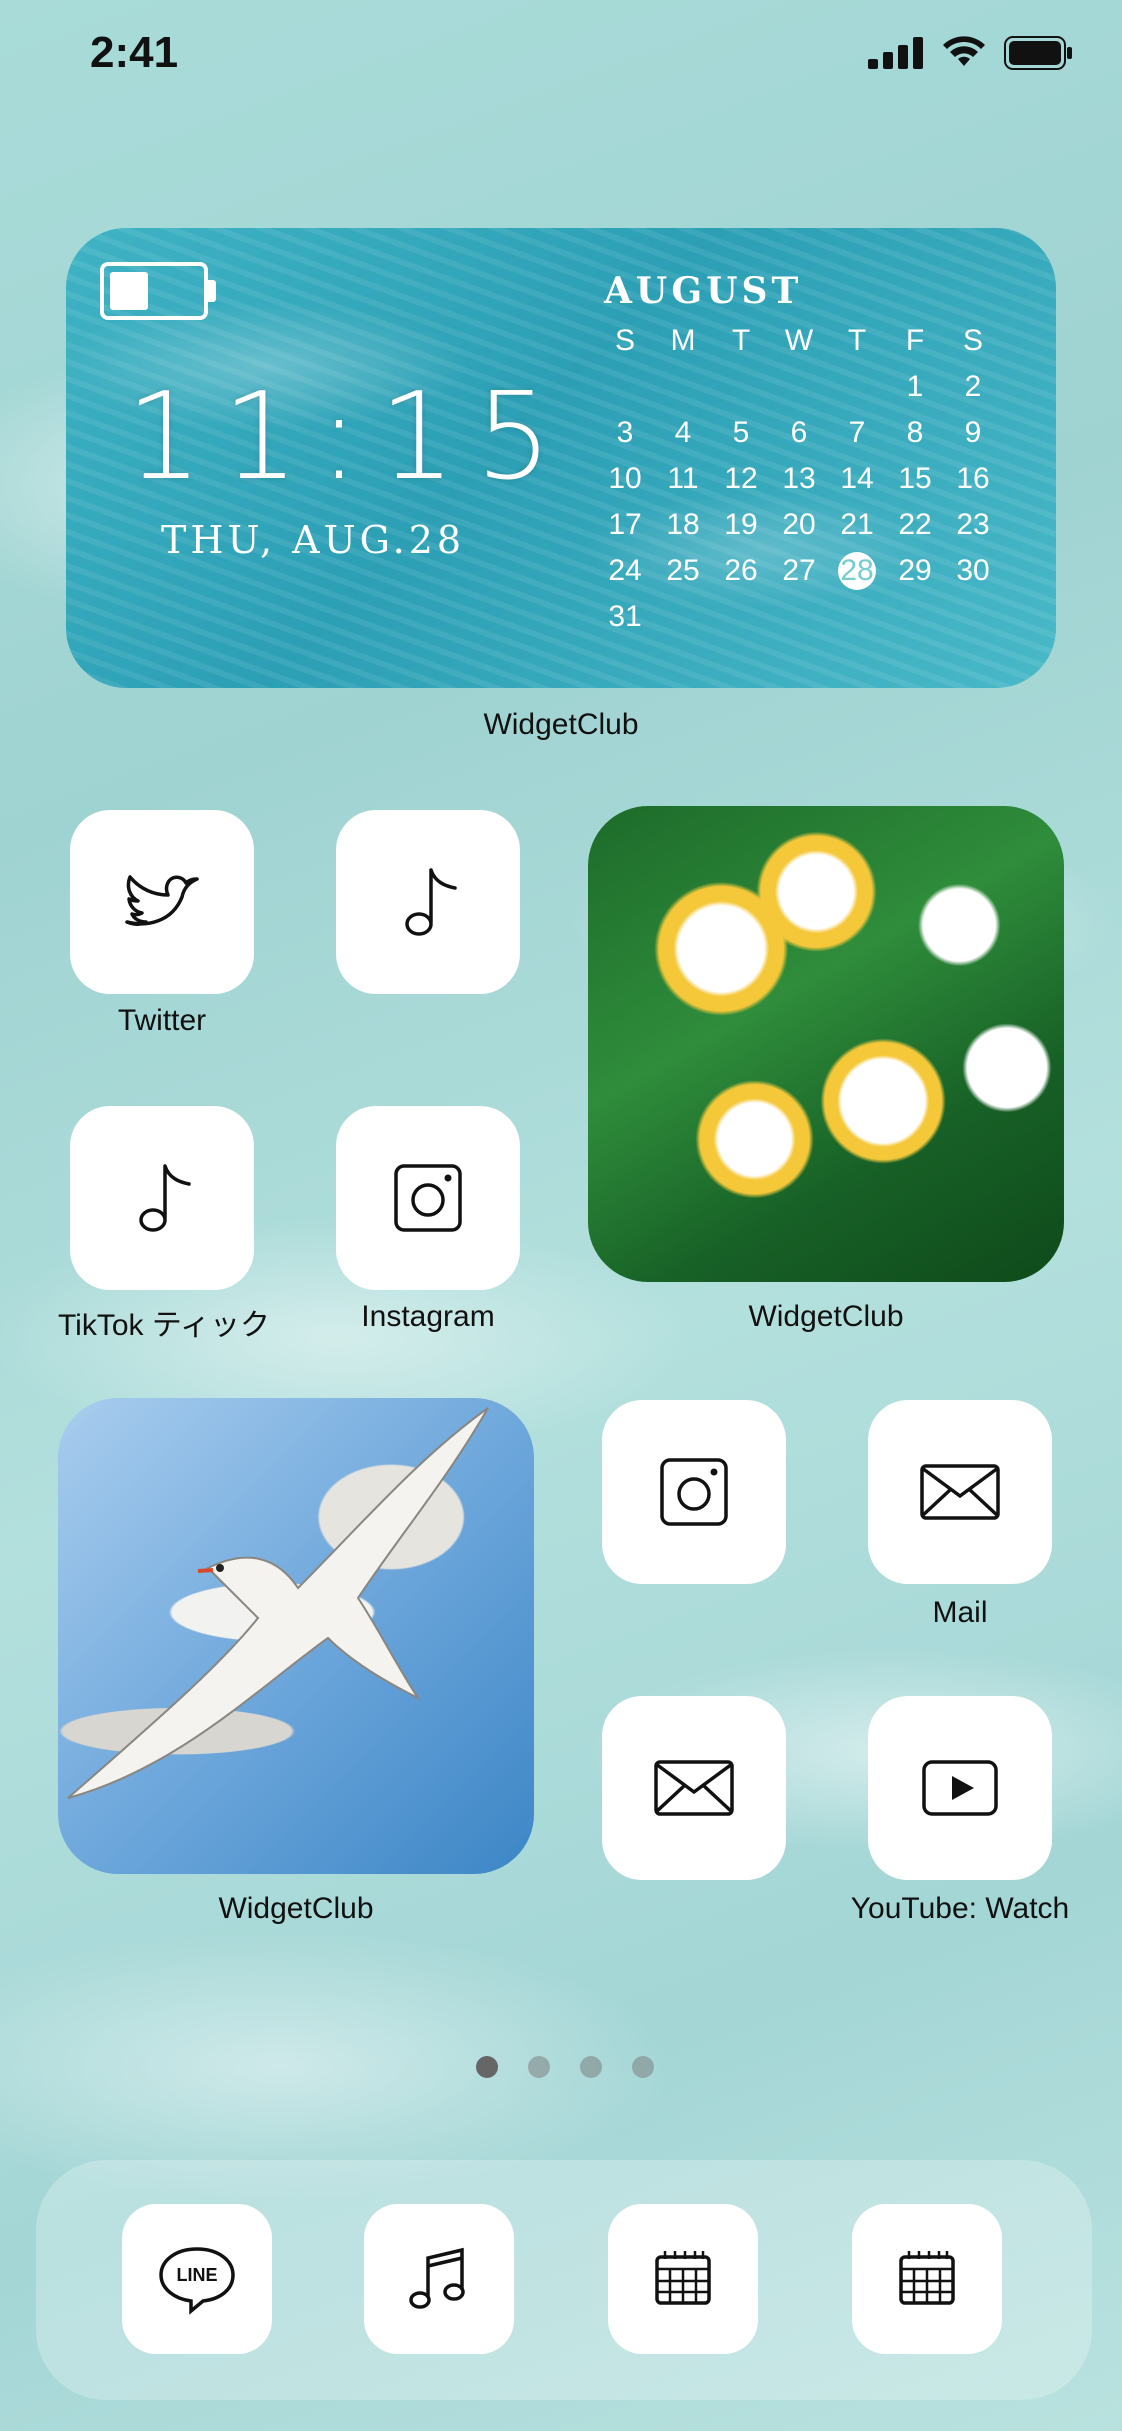 The width and height of the screenshot is (1122, 2431). I want to click on calendar-day: 7, so click(857, 432).